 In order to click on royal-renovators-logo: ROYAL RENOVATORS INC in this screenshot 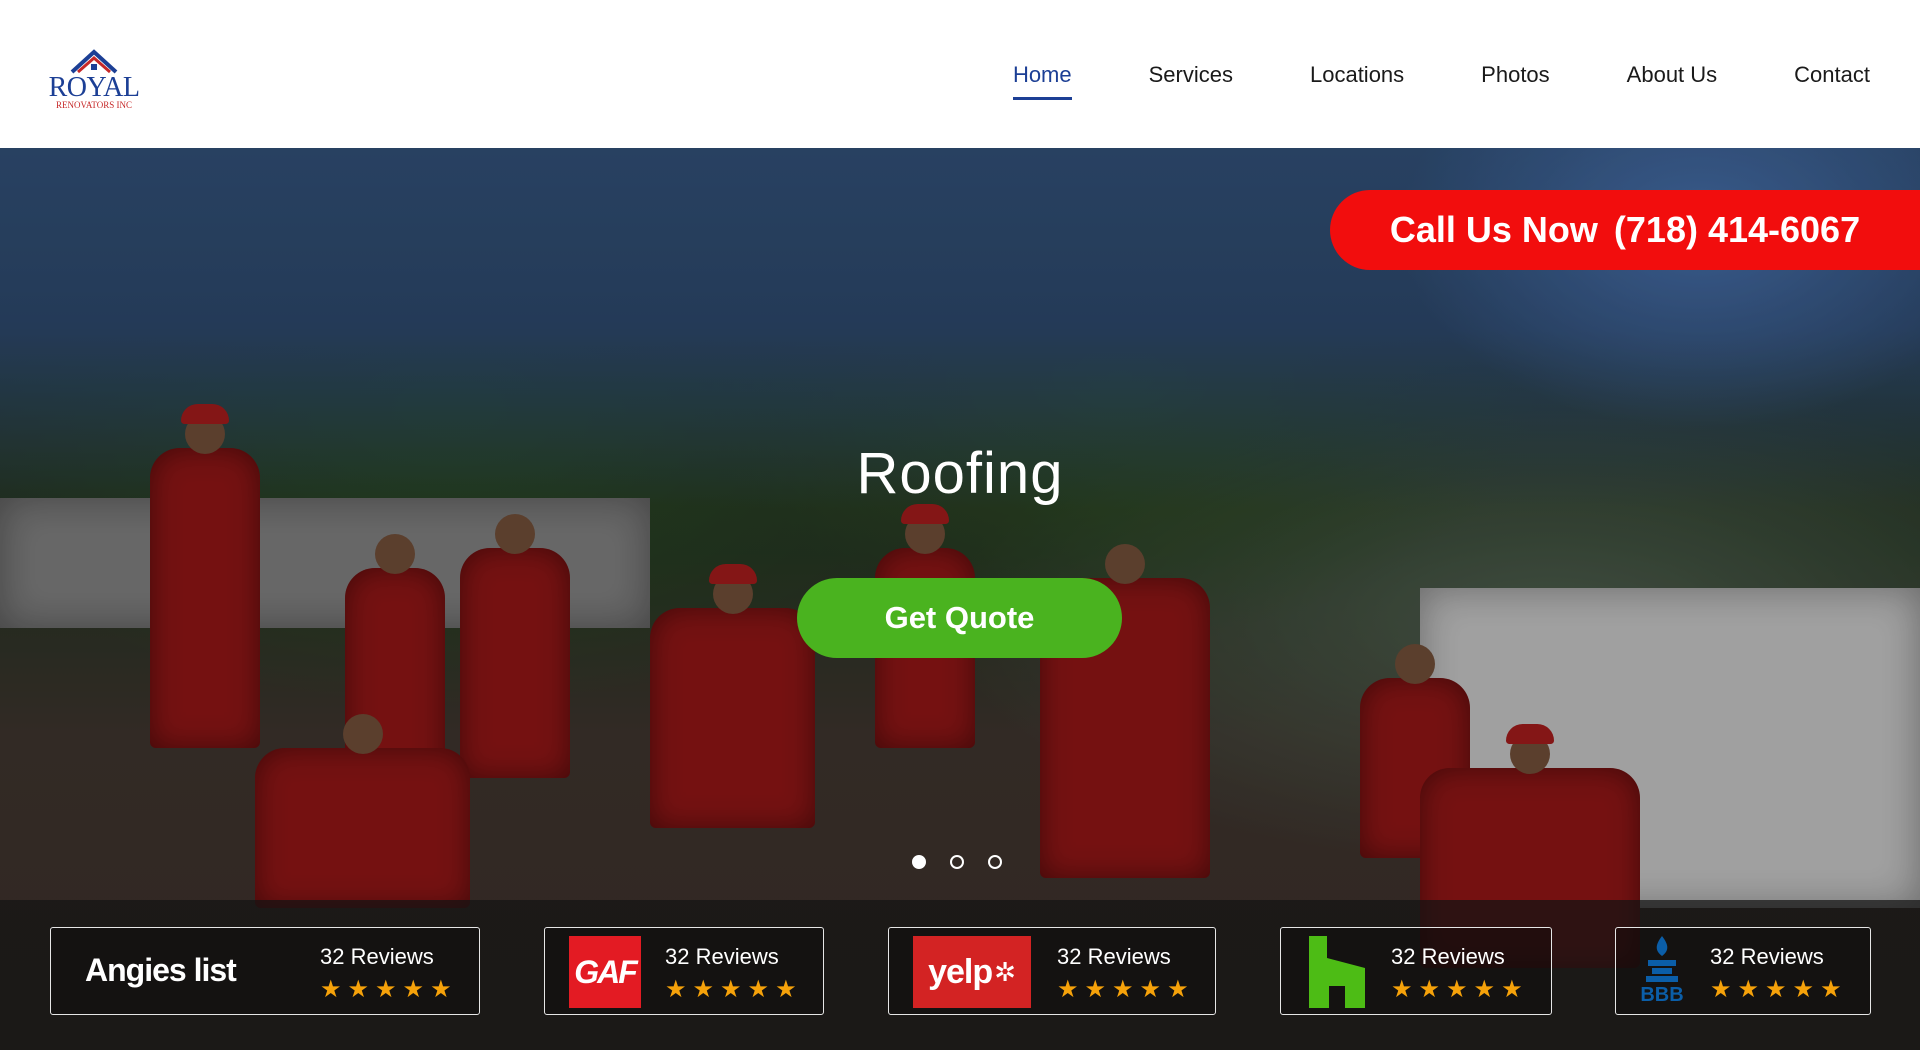, I will do `click(94, 80)`.